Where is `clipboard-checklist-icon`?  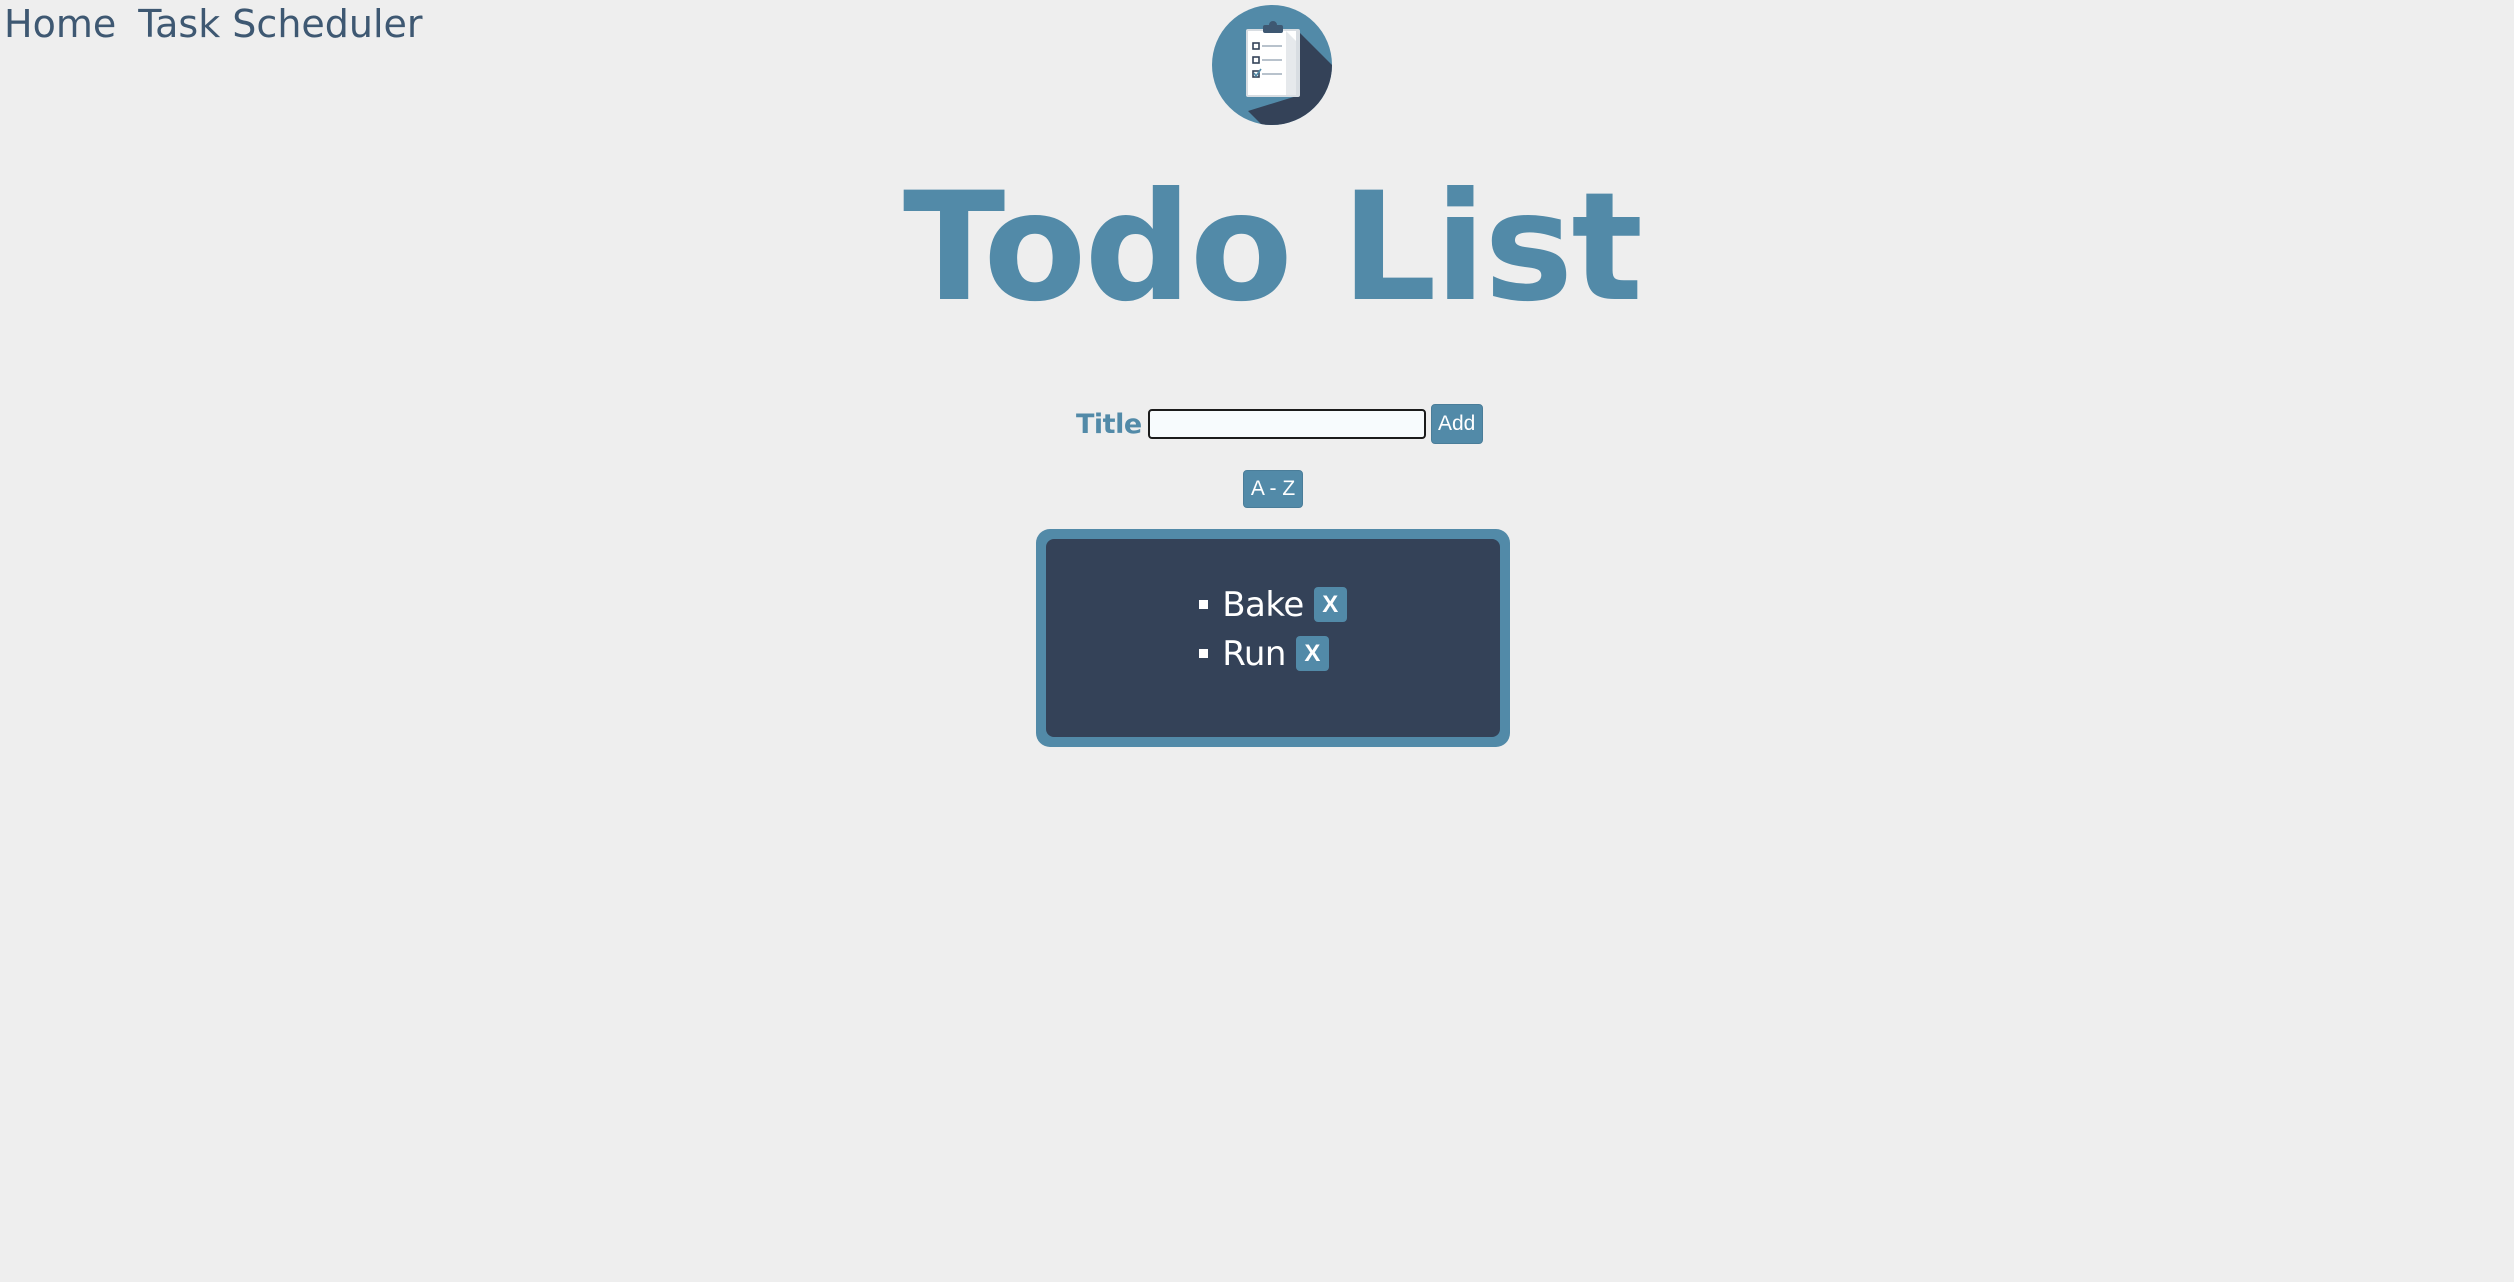 clipboard-checklist-icon is located at coordinates (1272, 65).